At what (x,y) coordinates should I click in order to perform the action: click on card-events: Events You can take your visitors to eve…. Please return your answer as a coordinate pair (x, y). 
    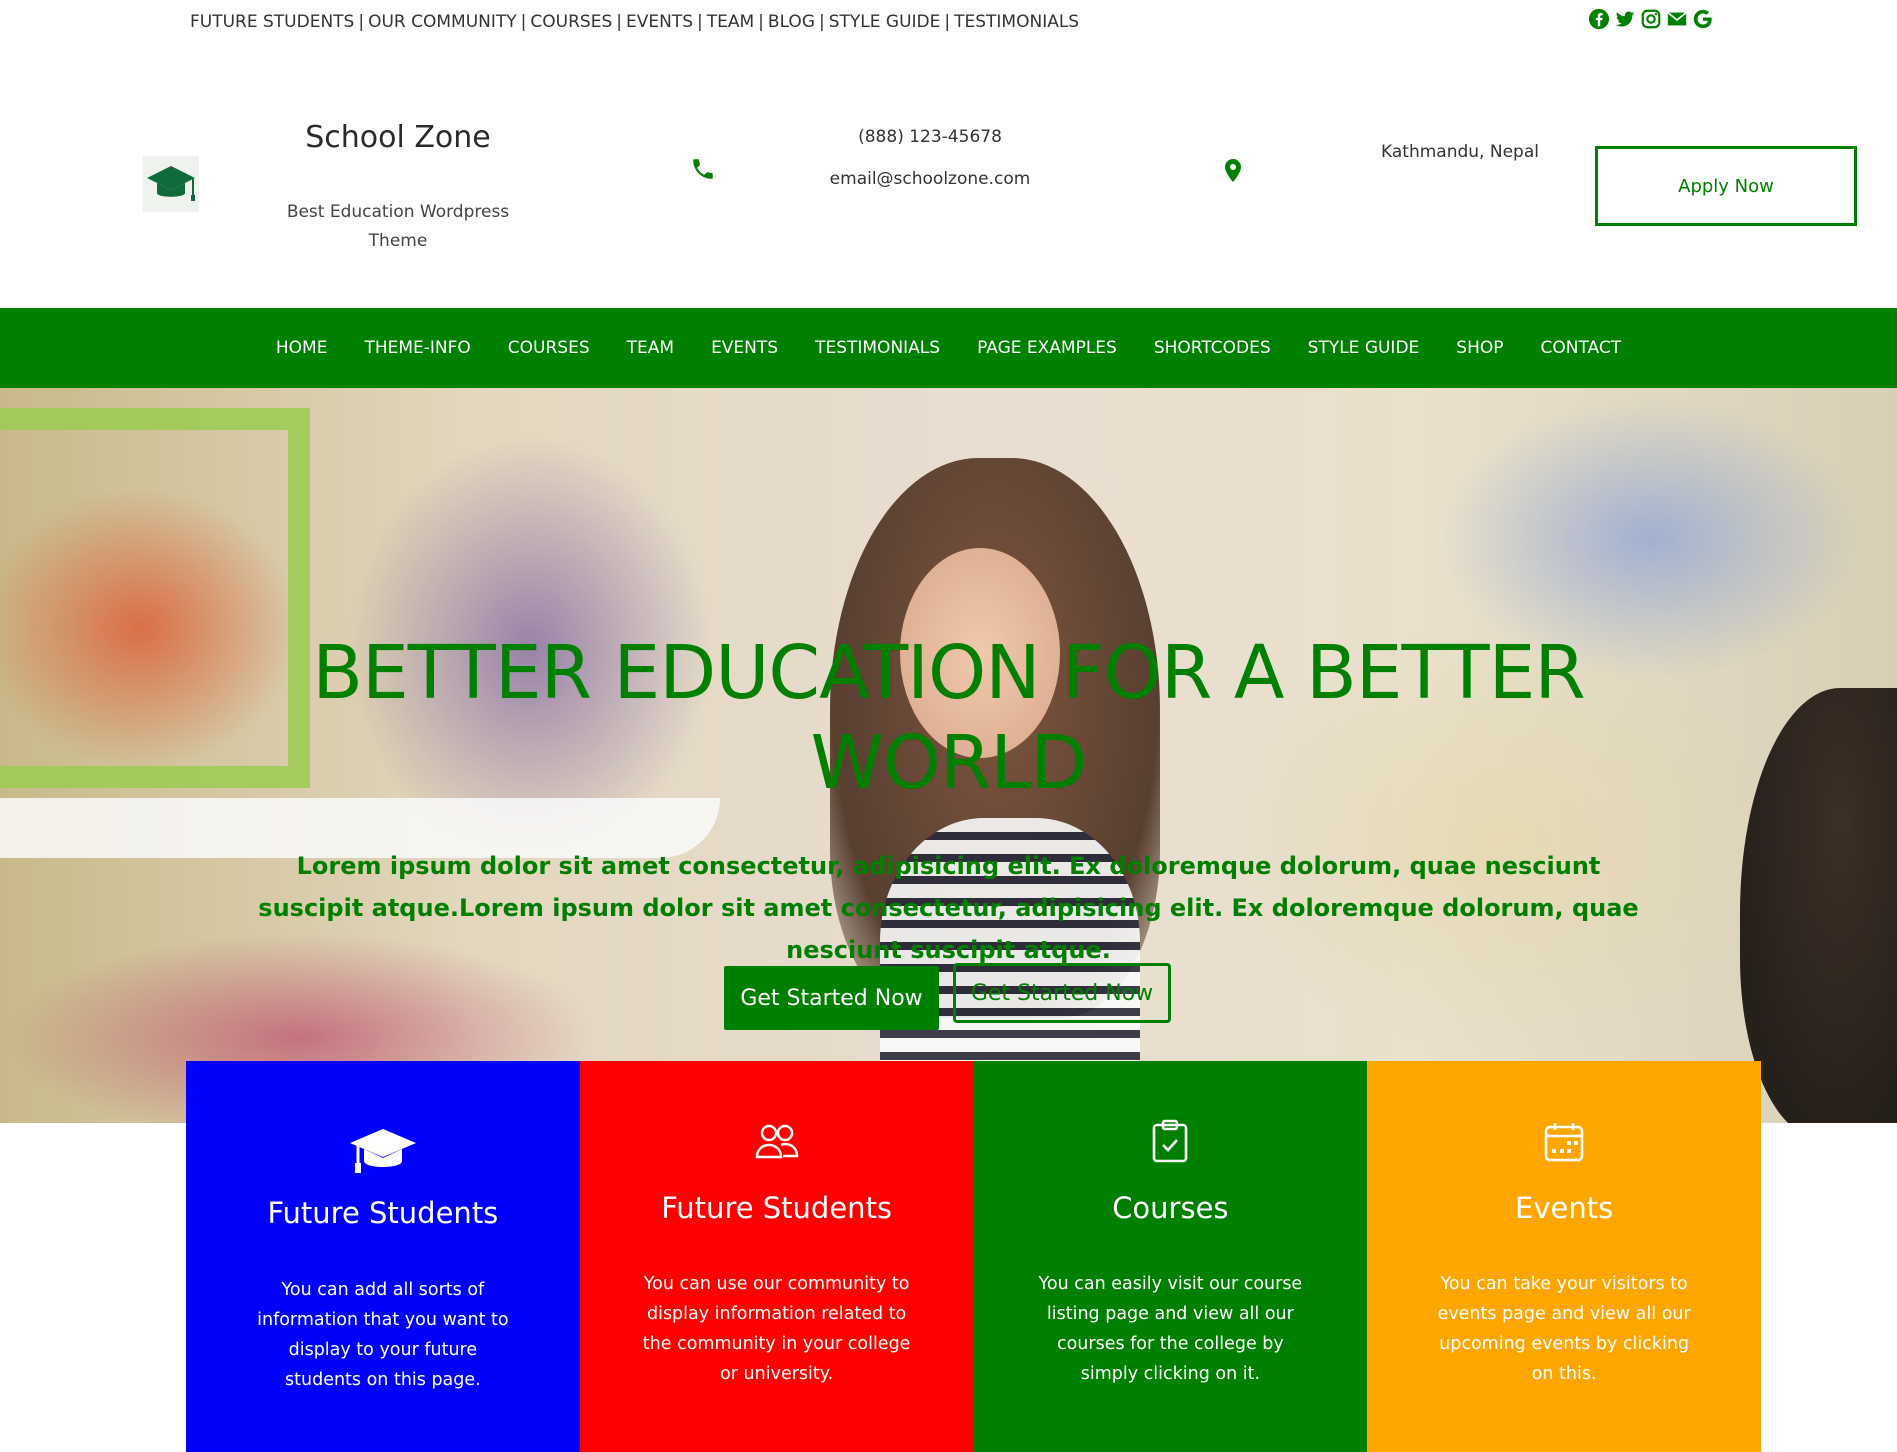
    Looking at the image, I should click on (1564, 1256).